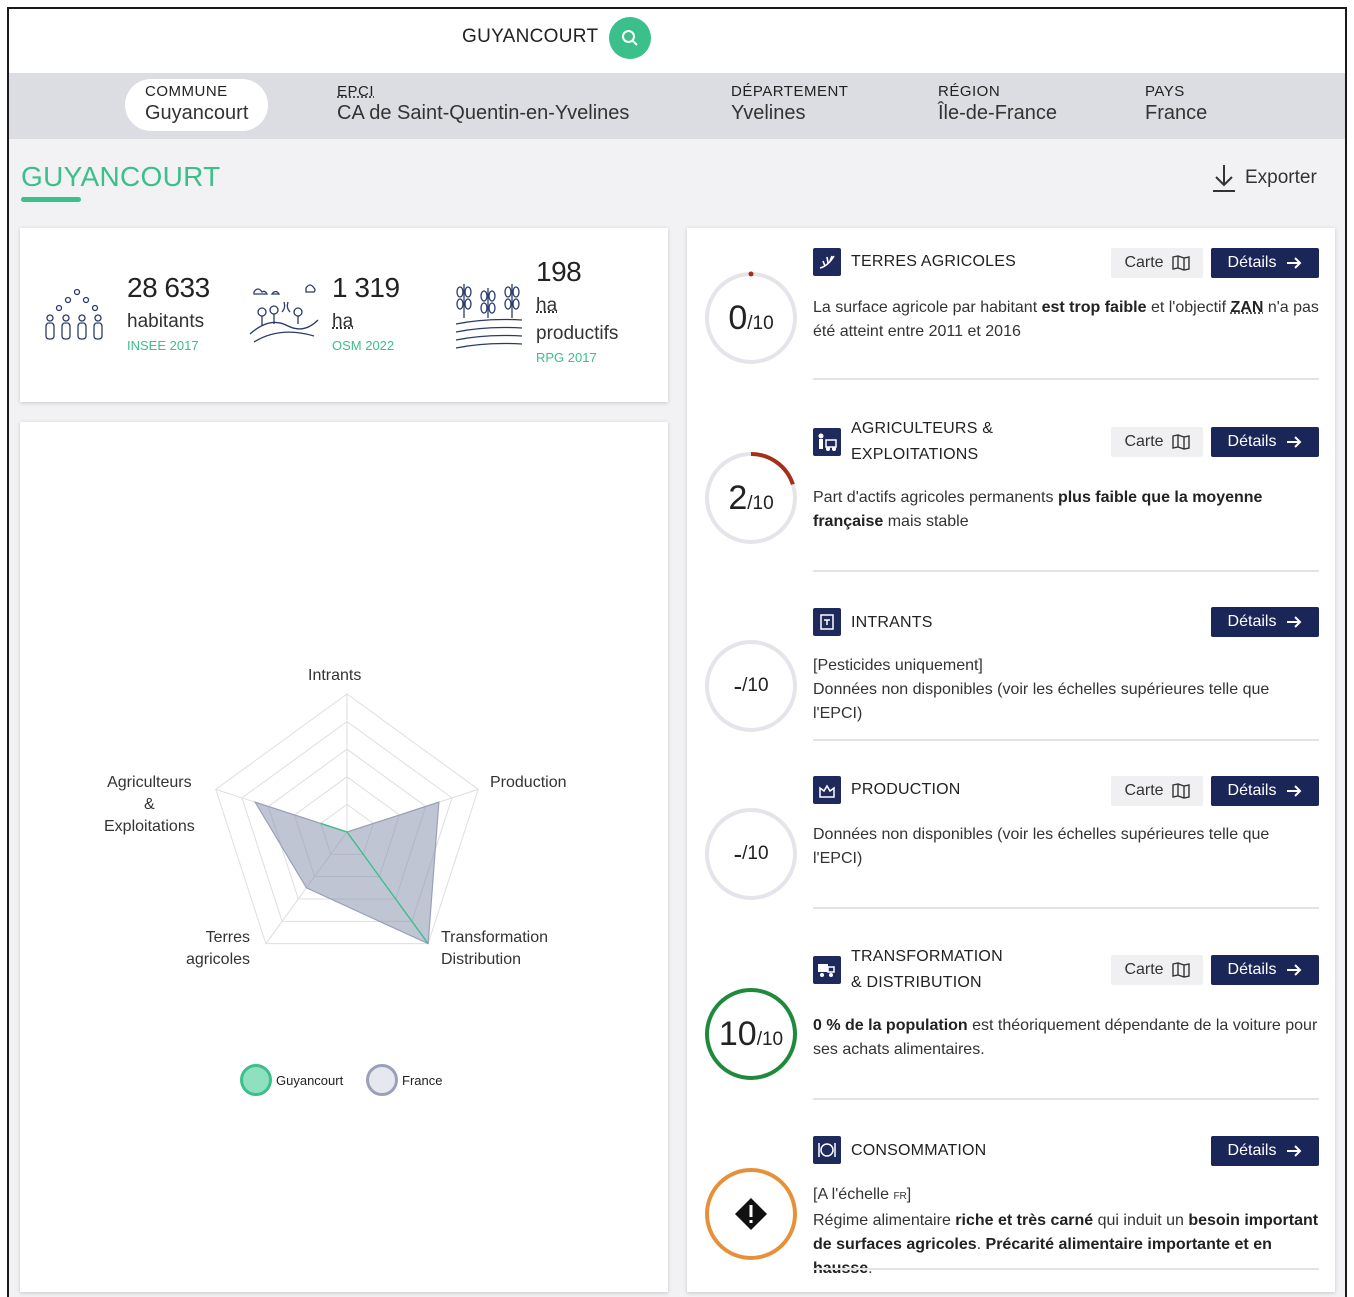 The height and width of the screenshot is (1297, 1354). What do you see at coordinates (1094, 307) in the screenshot?
I see `text-emphasis: est trop faible` at bounding box center [1094, 307].